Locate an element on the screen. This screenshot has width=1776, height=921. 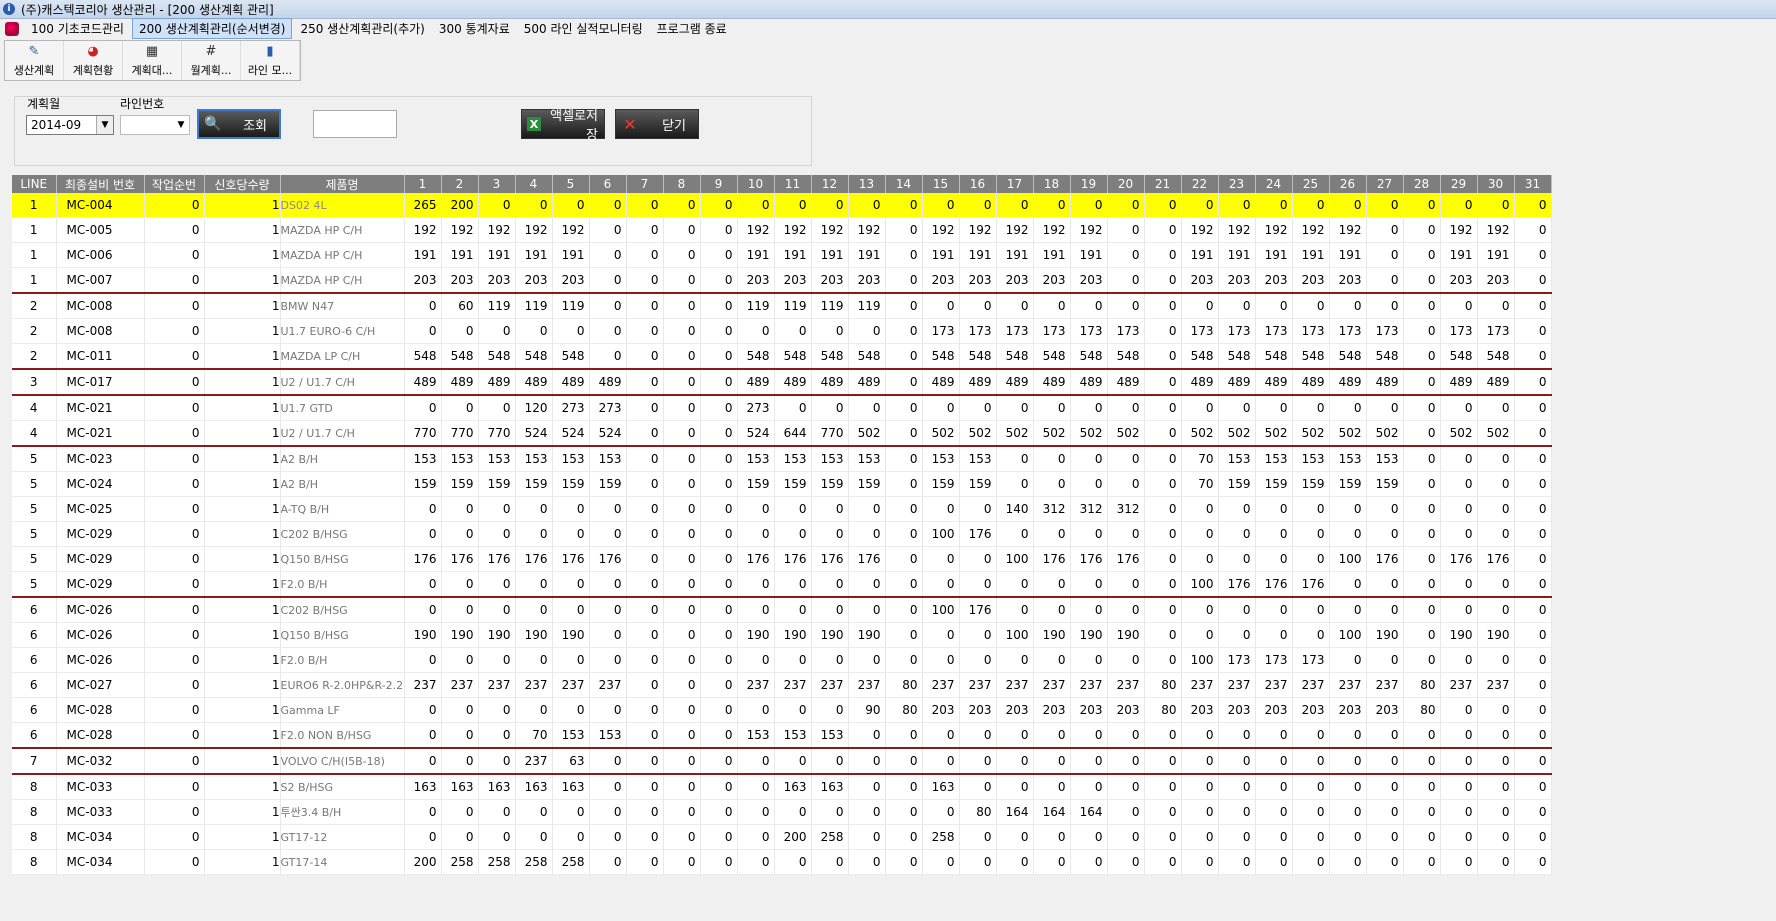
column-header: 17 is located at coordinates (1015, 184).